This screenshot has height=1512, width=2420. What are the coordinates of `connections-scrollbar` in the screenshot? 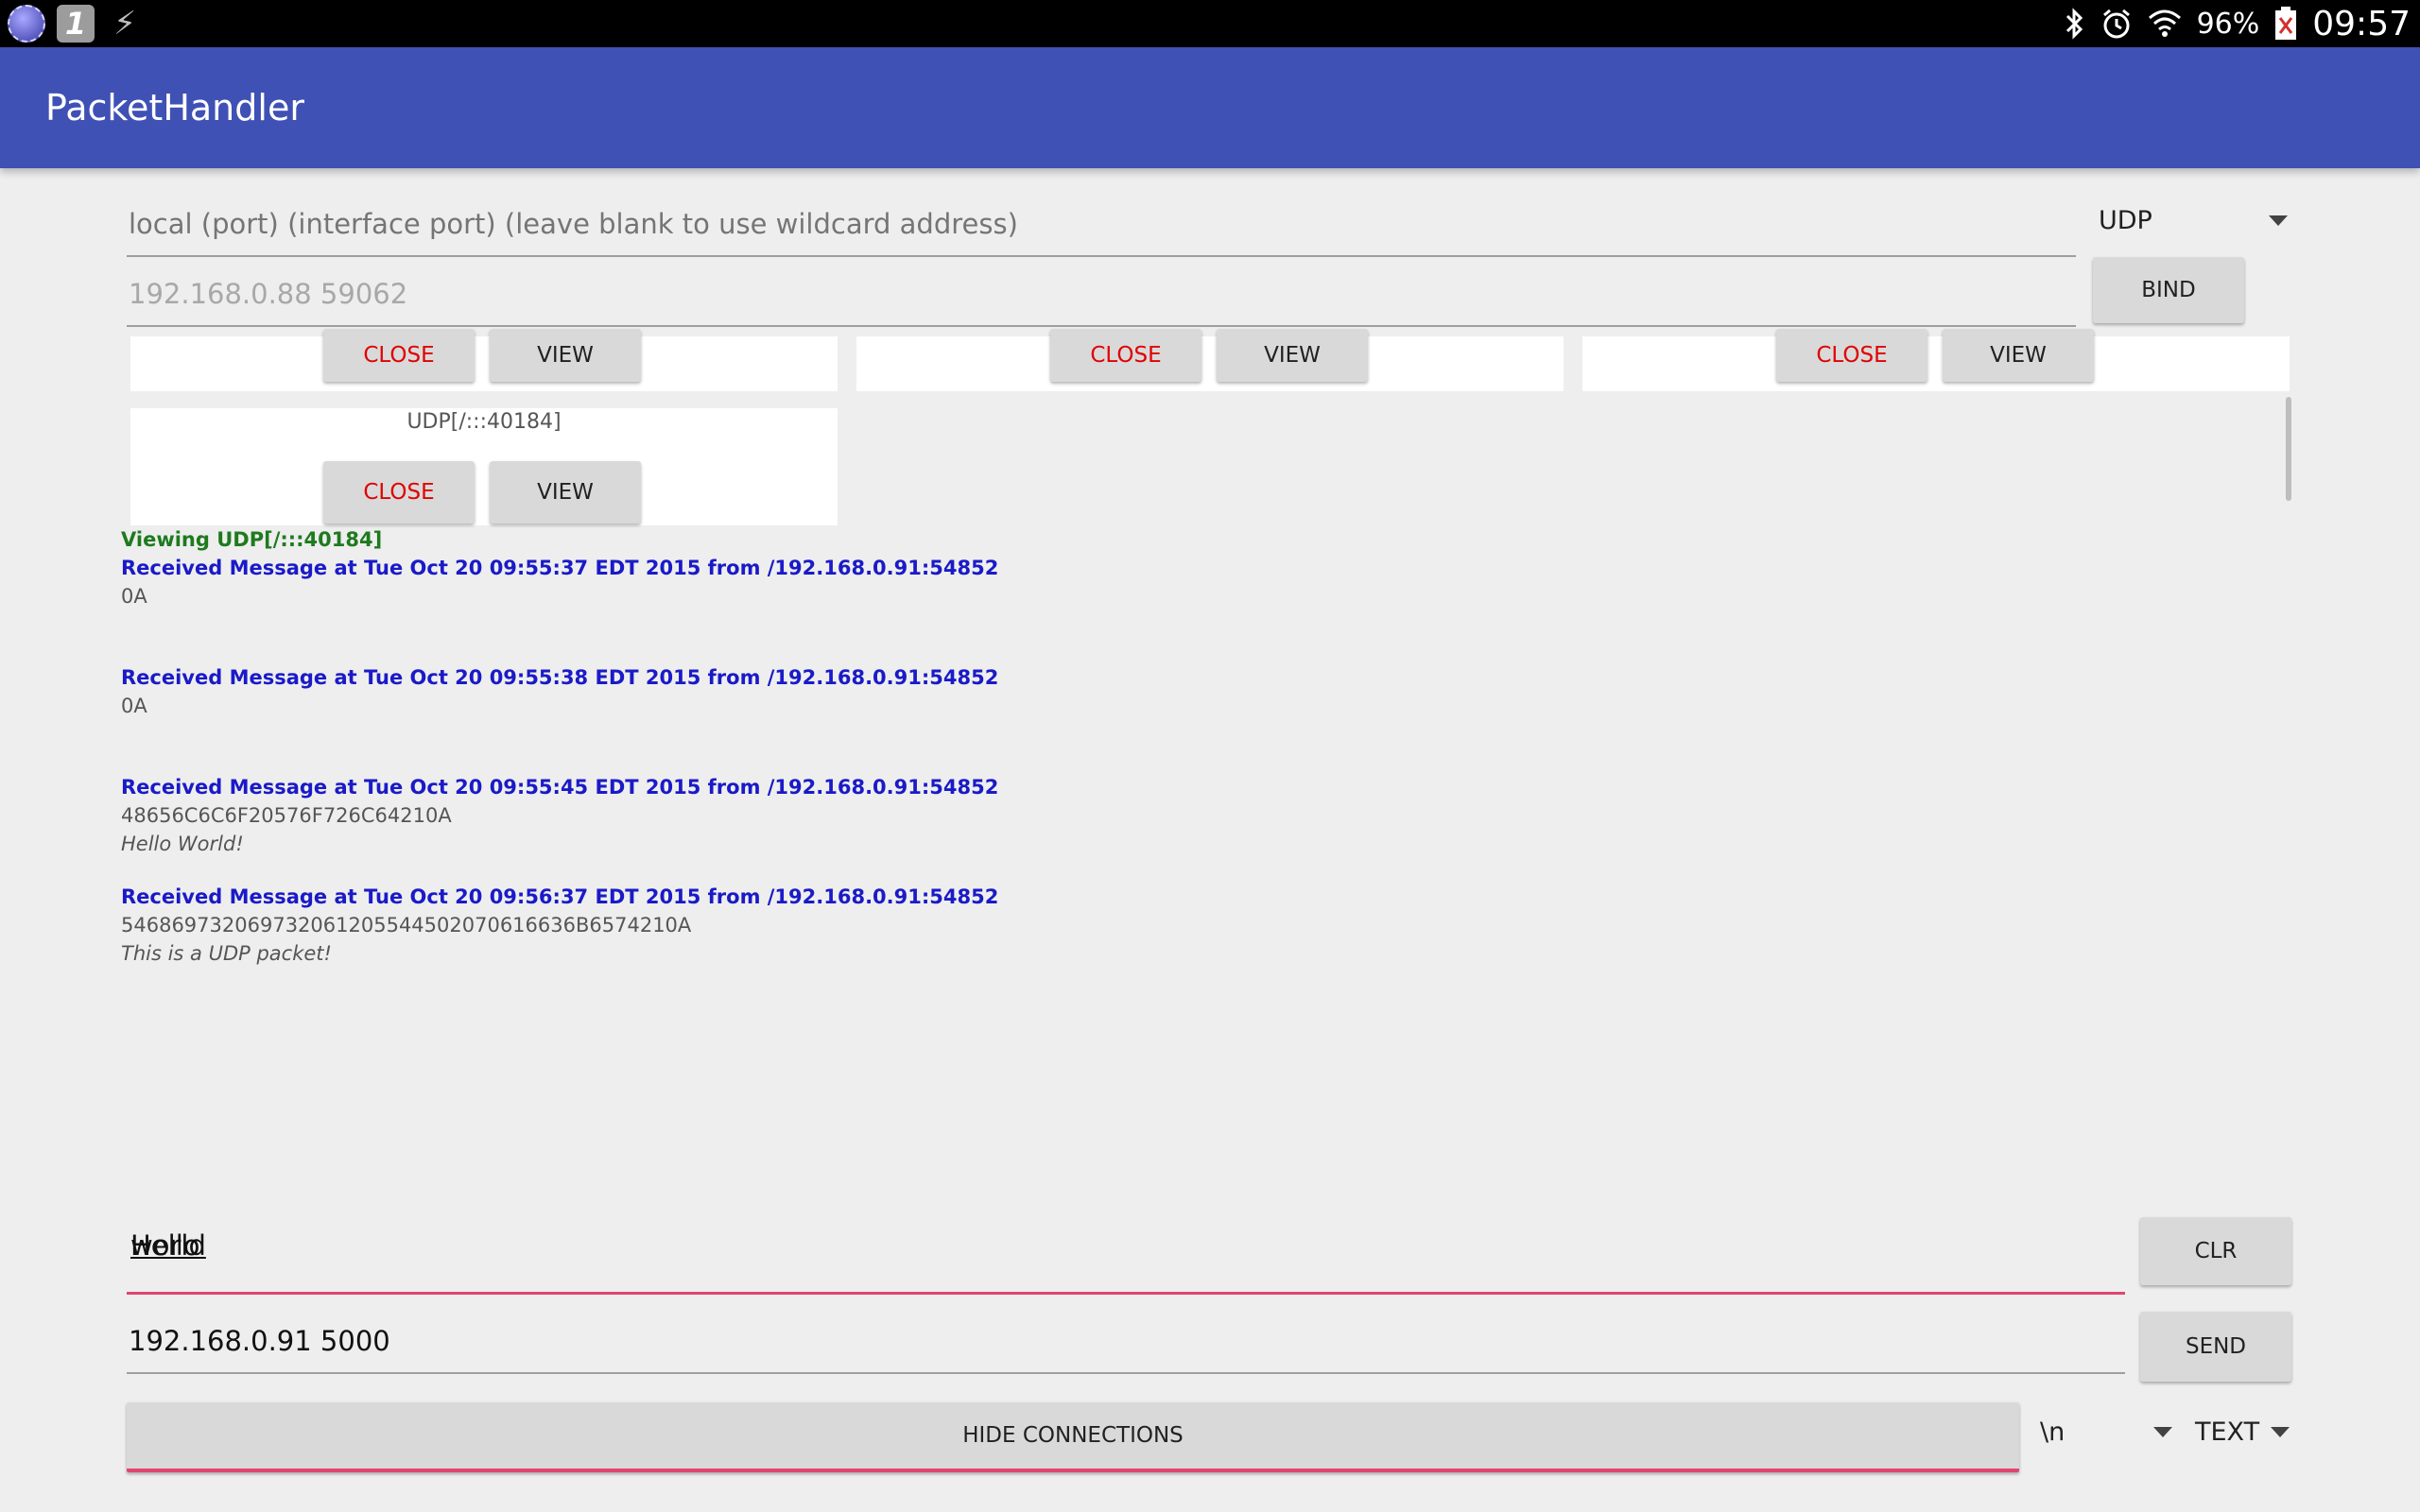 It's located at (2288, 449).